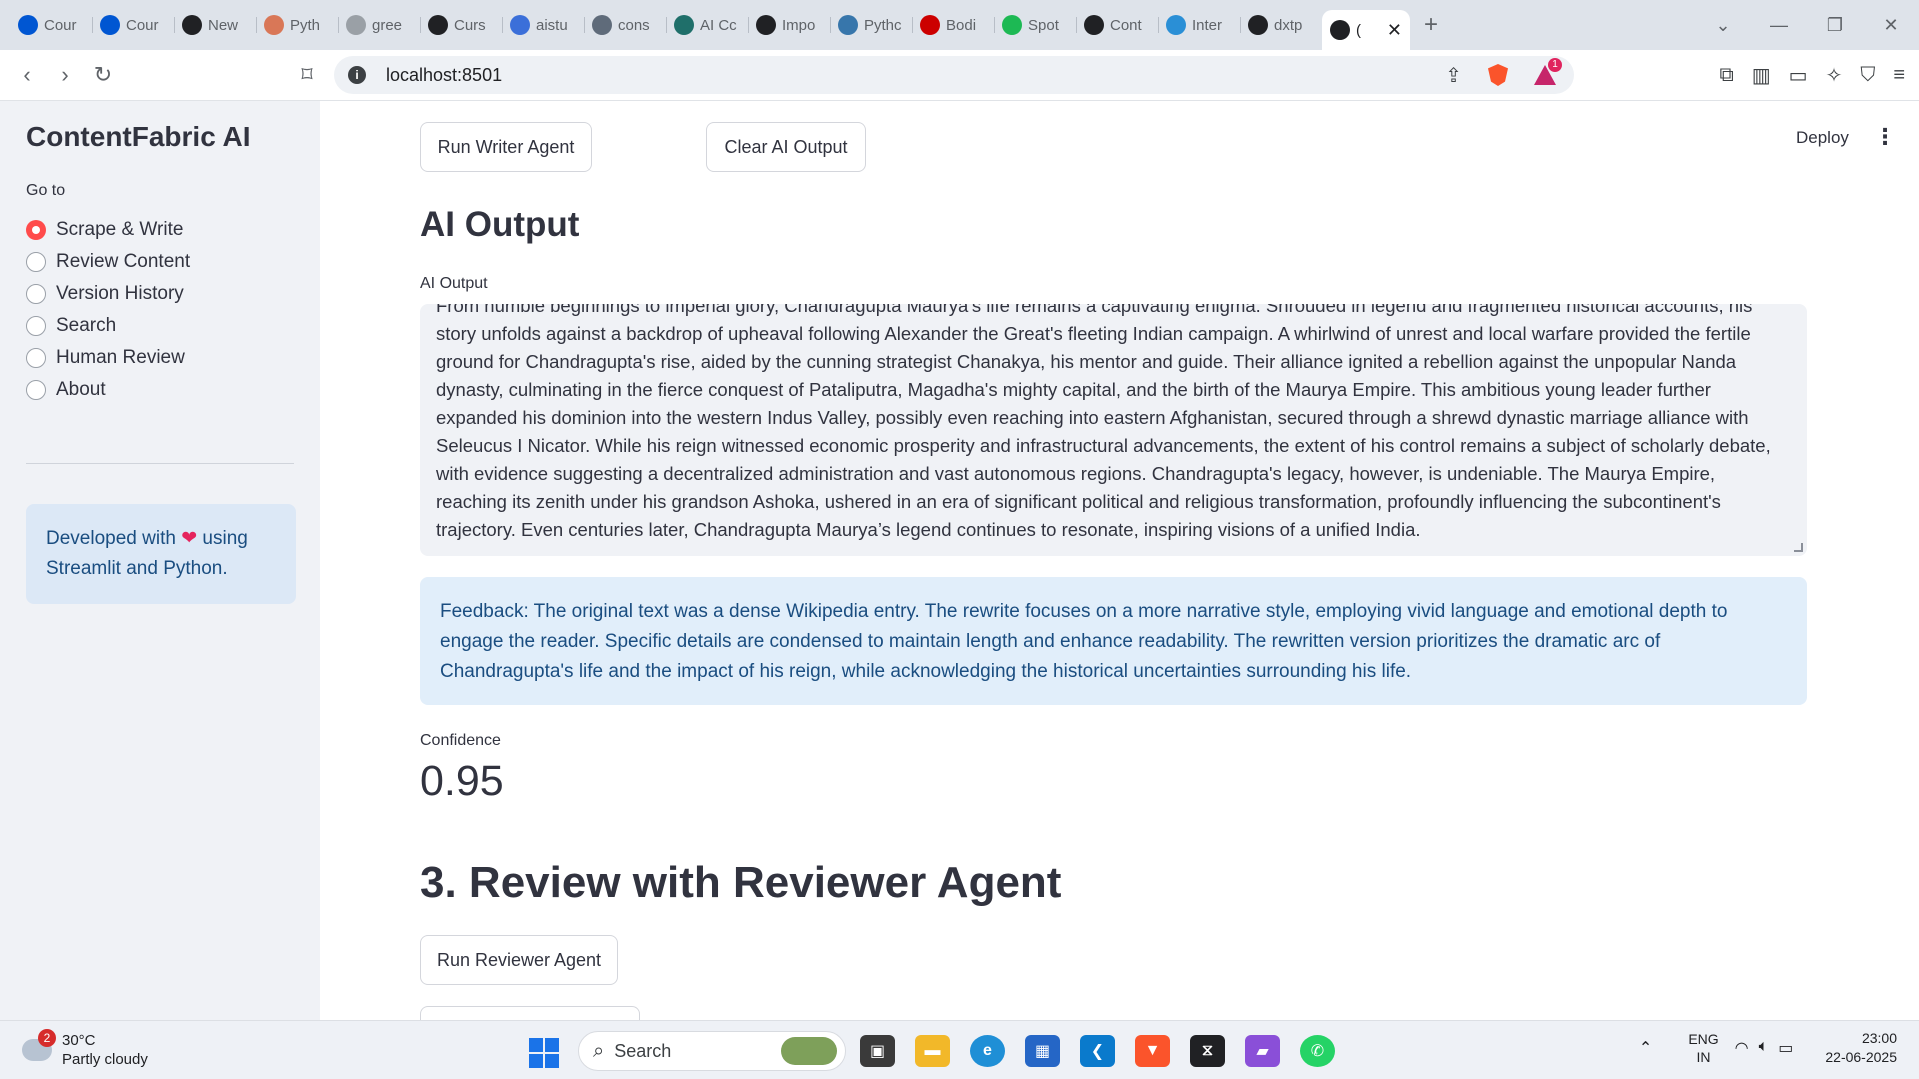 The width and height of the screenshot is (1919, 1079). What do you see at coordinates (1117, 25) in the screenshot?
I see `browser-tab: Cont` at bounding box center [1117, 25].